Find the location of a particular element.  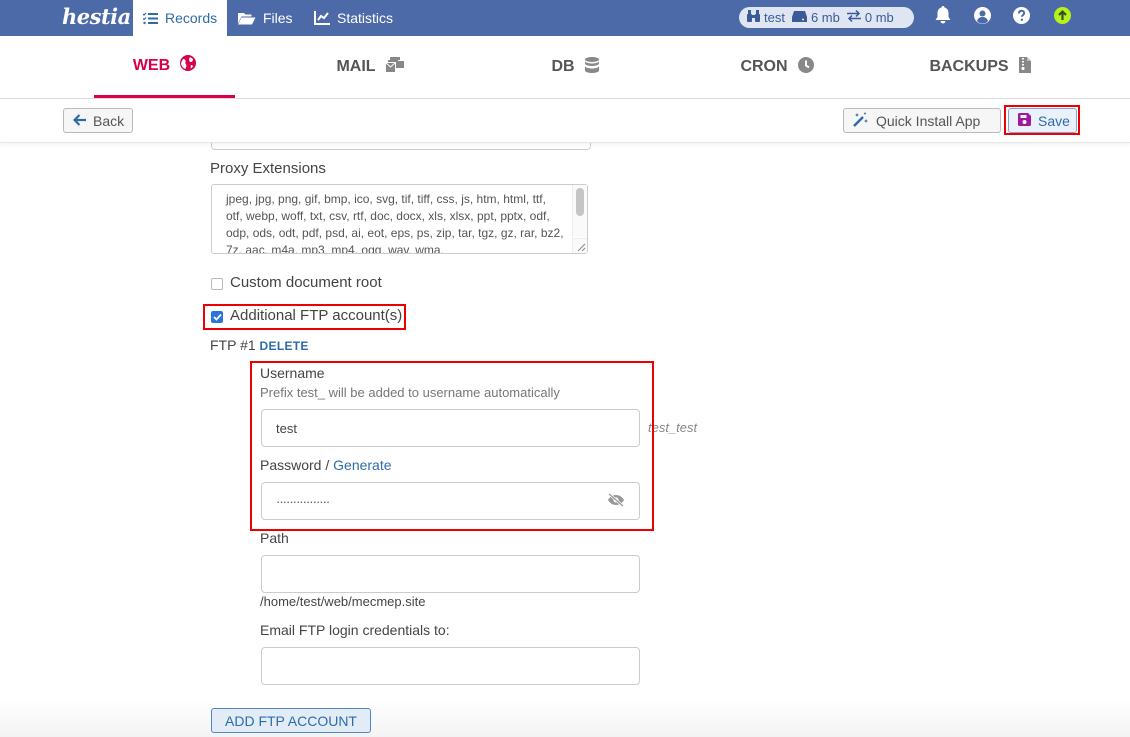

chart-line-icon is located at coordinates (322, 18).